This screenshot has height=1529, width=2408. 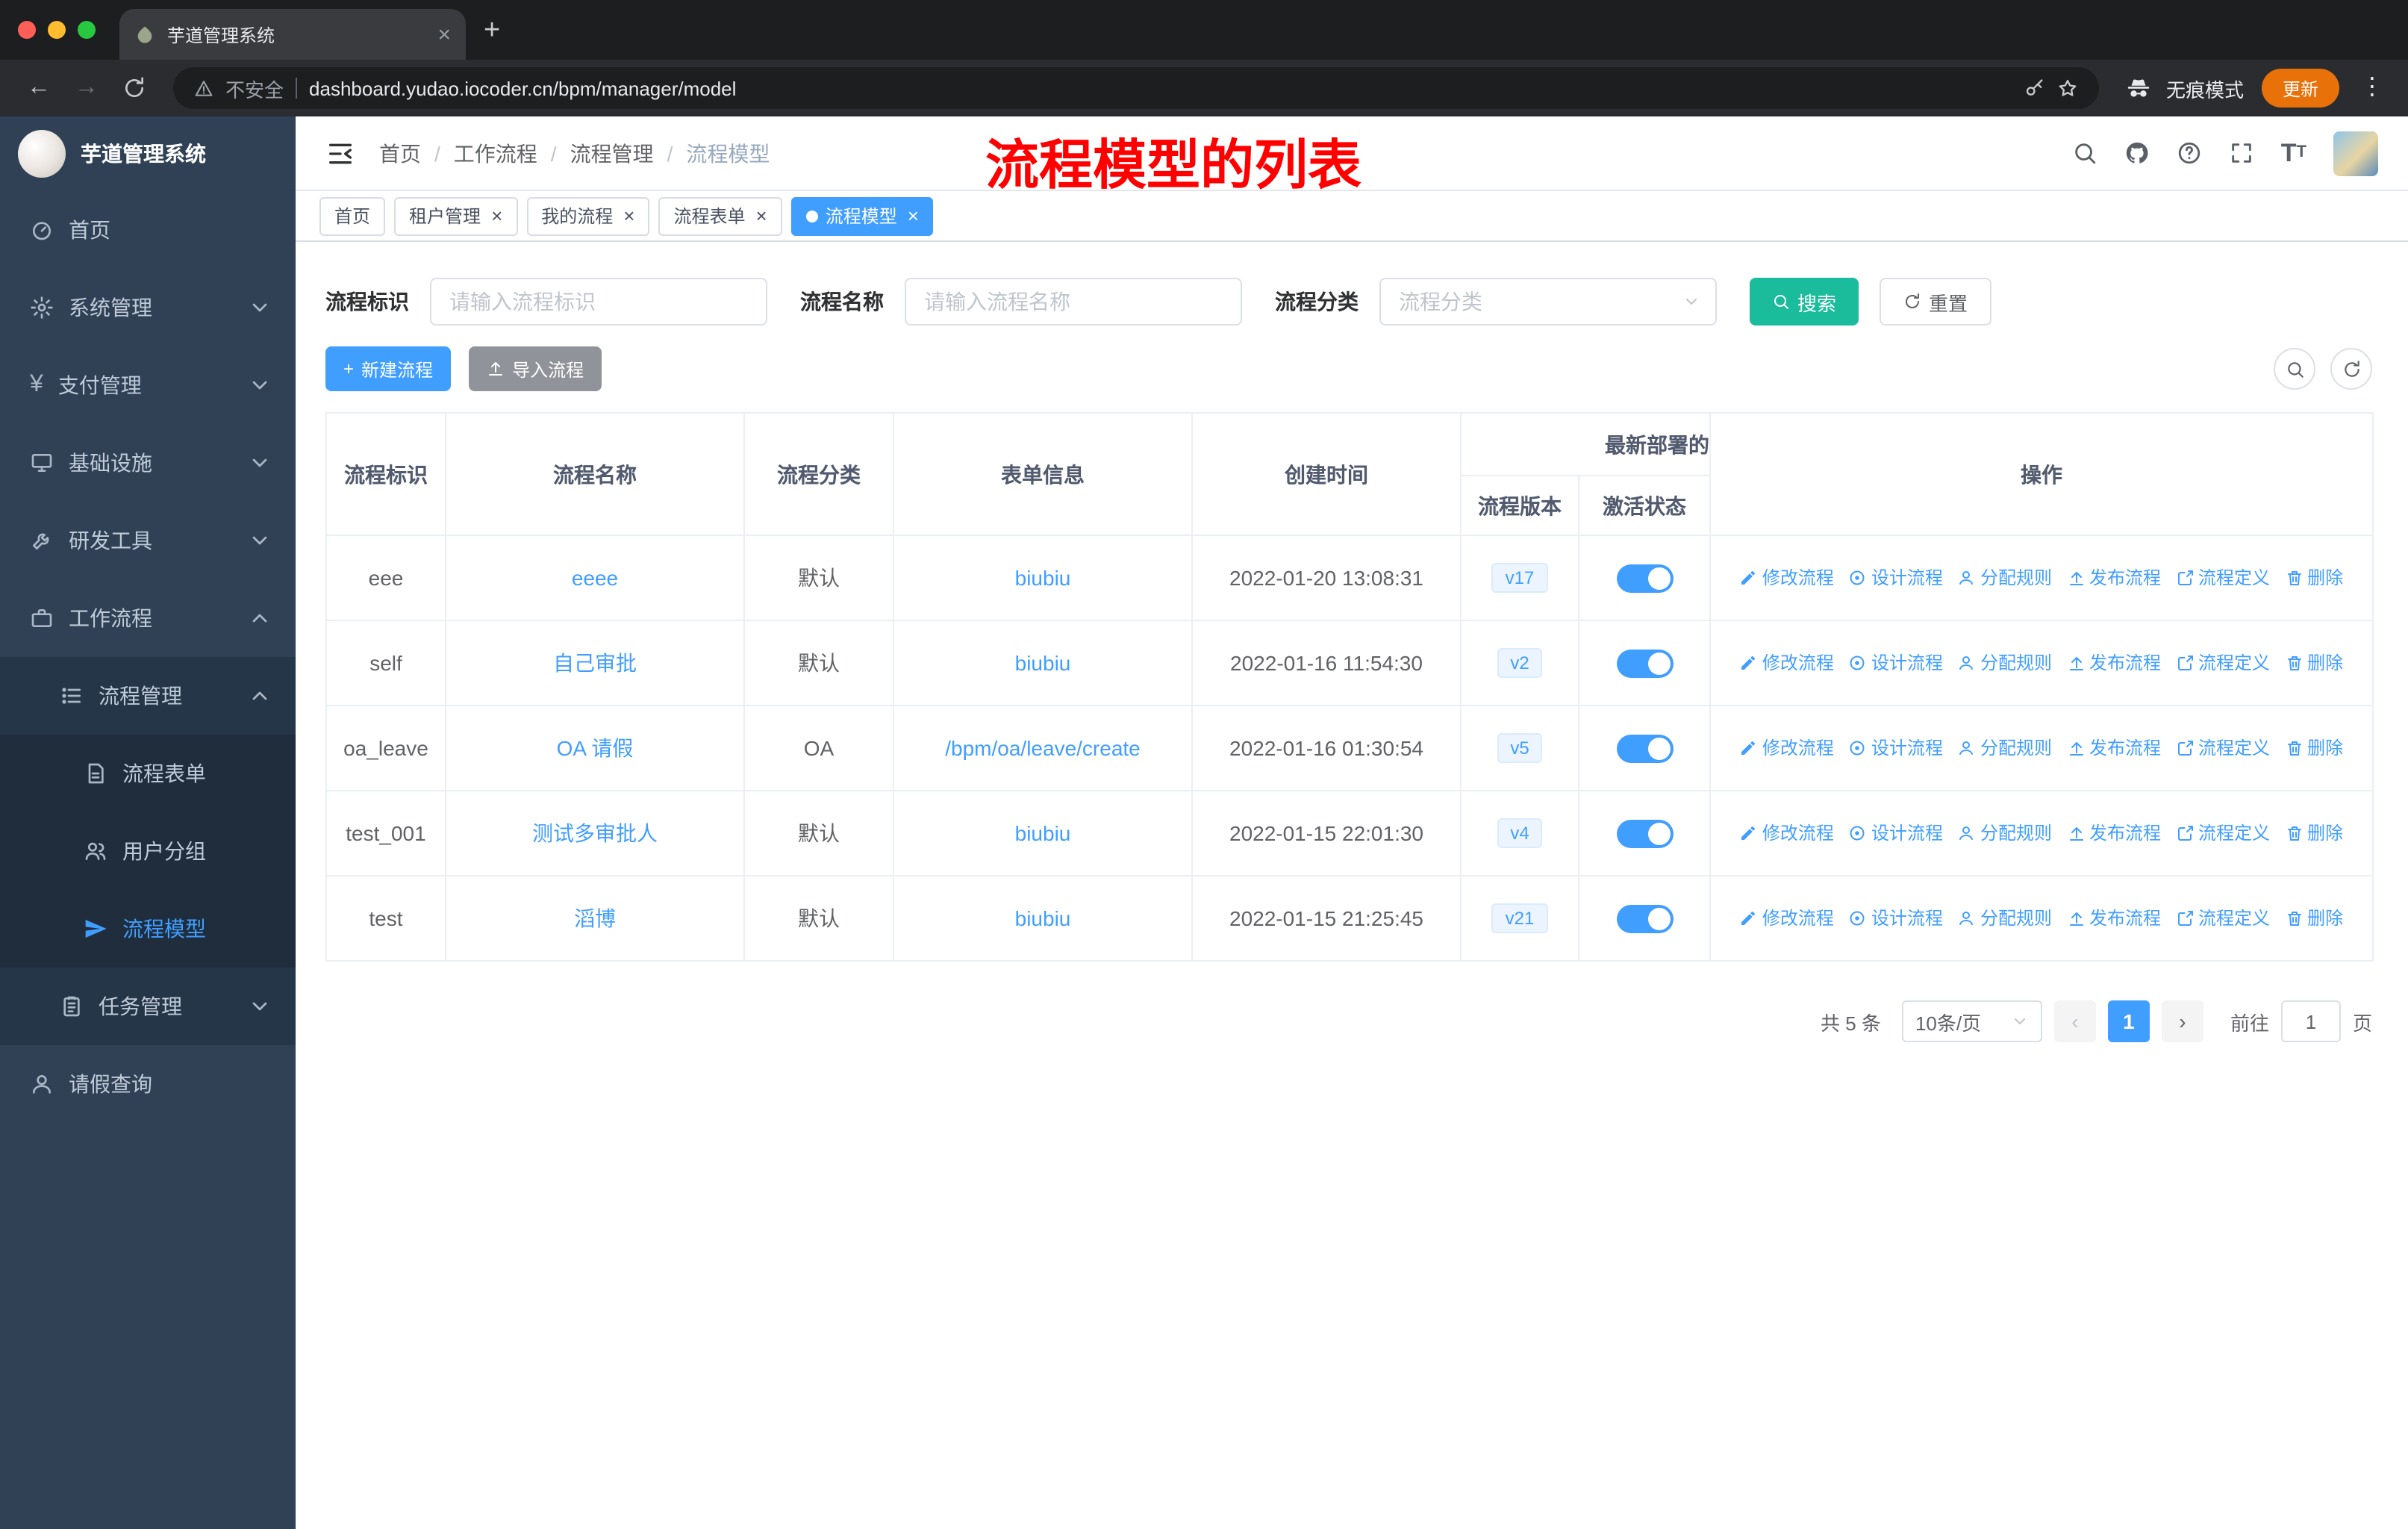 What do you see at coordinates (2137, 153) in the screenshot?
I see `github-icon` at bounding box center [2137, 153].